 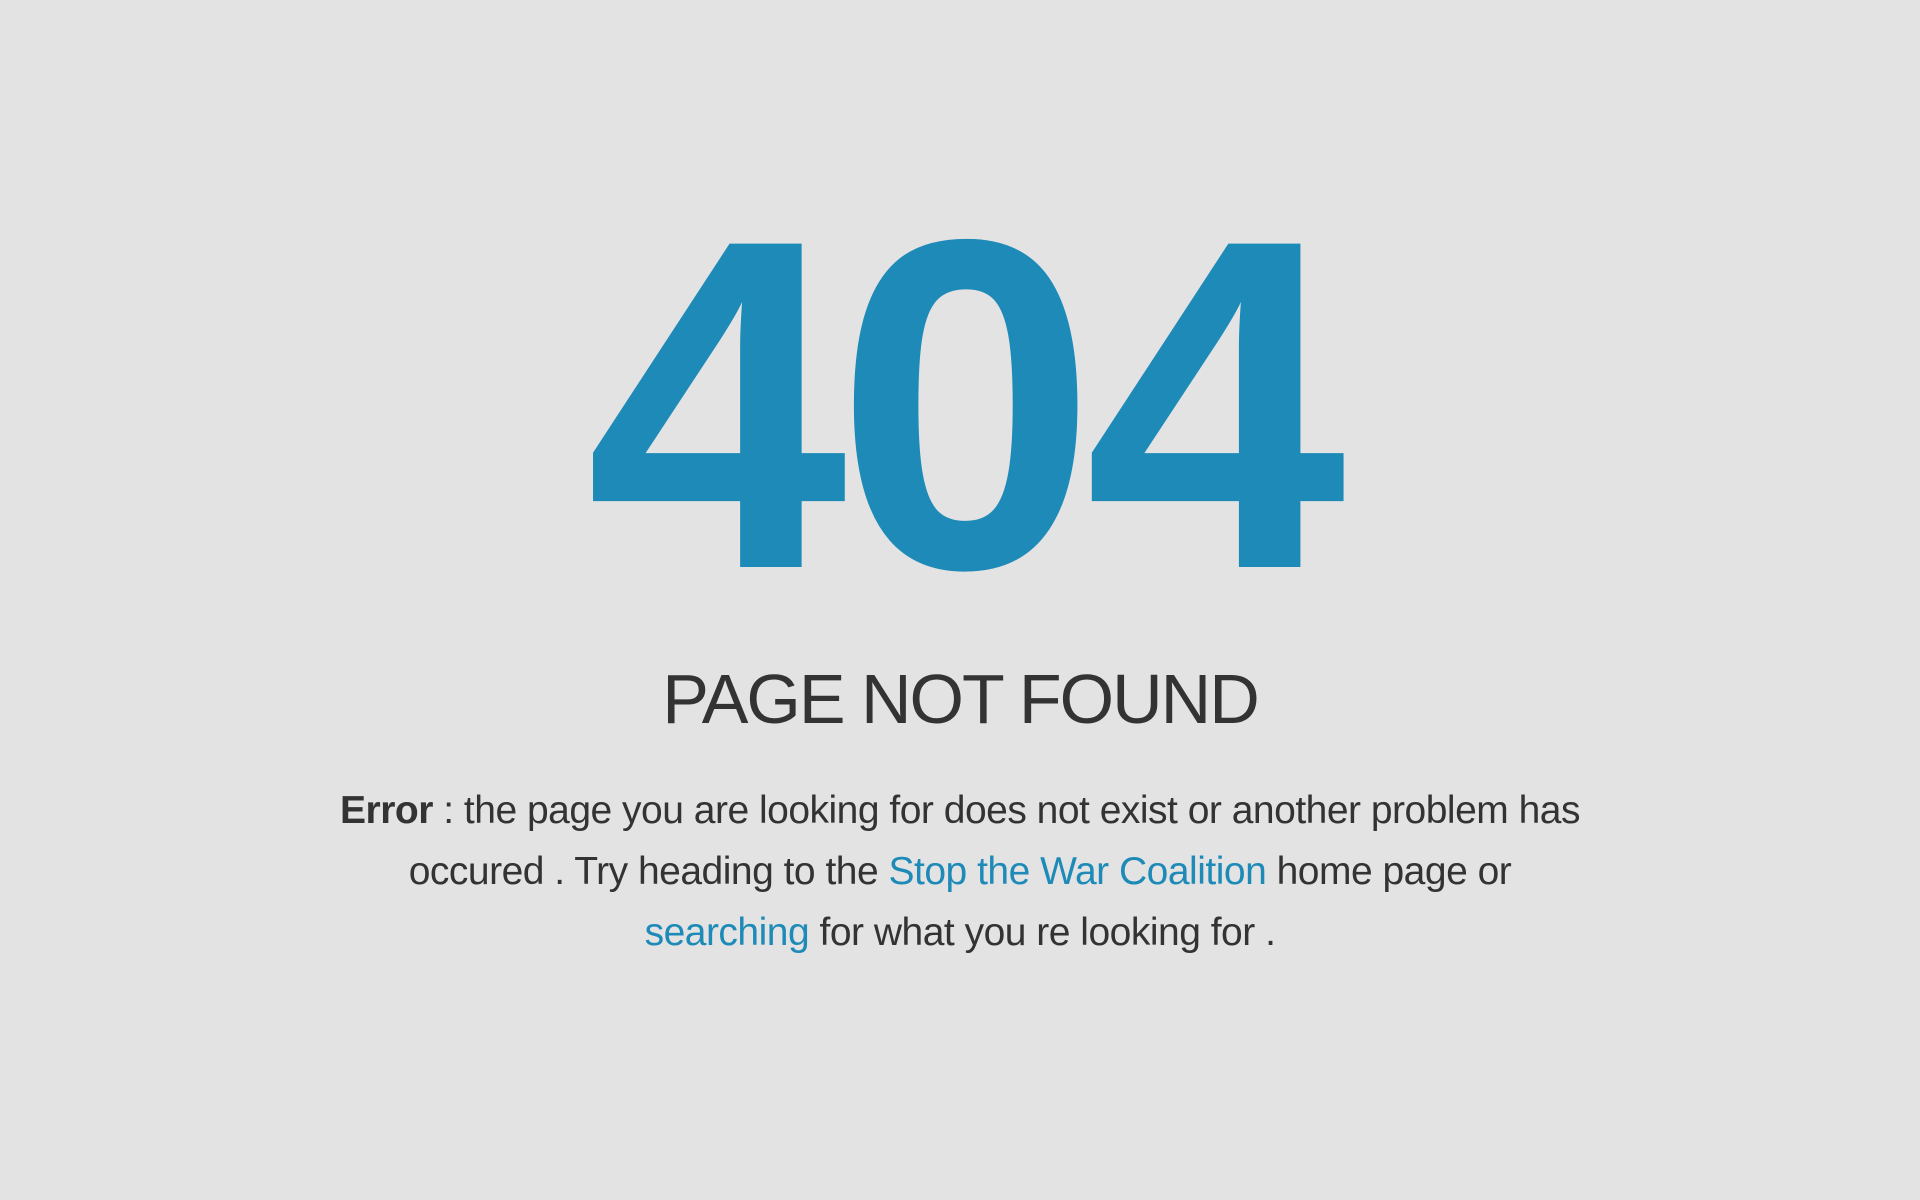 What do you see at coordinates (727, 932) in the screenshot?
I see `search-link: searching` at bounding box center [727, 932].